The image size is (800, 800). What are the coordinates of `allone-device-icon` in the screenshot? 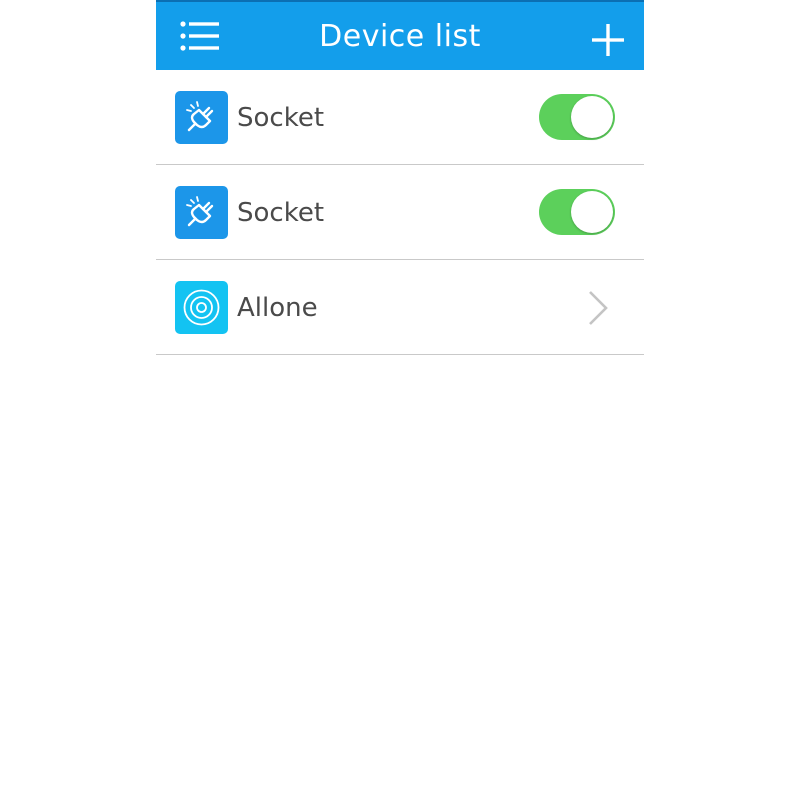 It's located at (201, 307).